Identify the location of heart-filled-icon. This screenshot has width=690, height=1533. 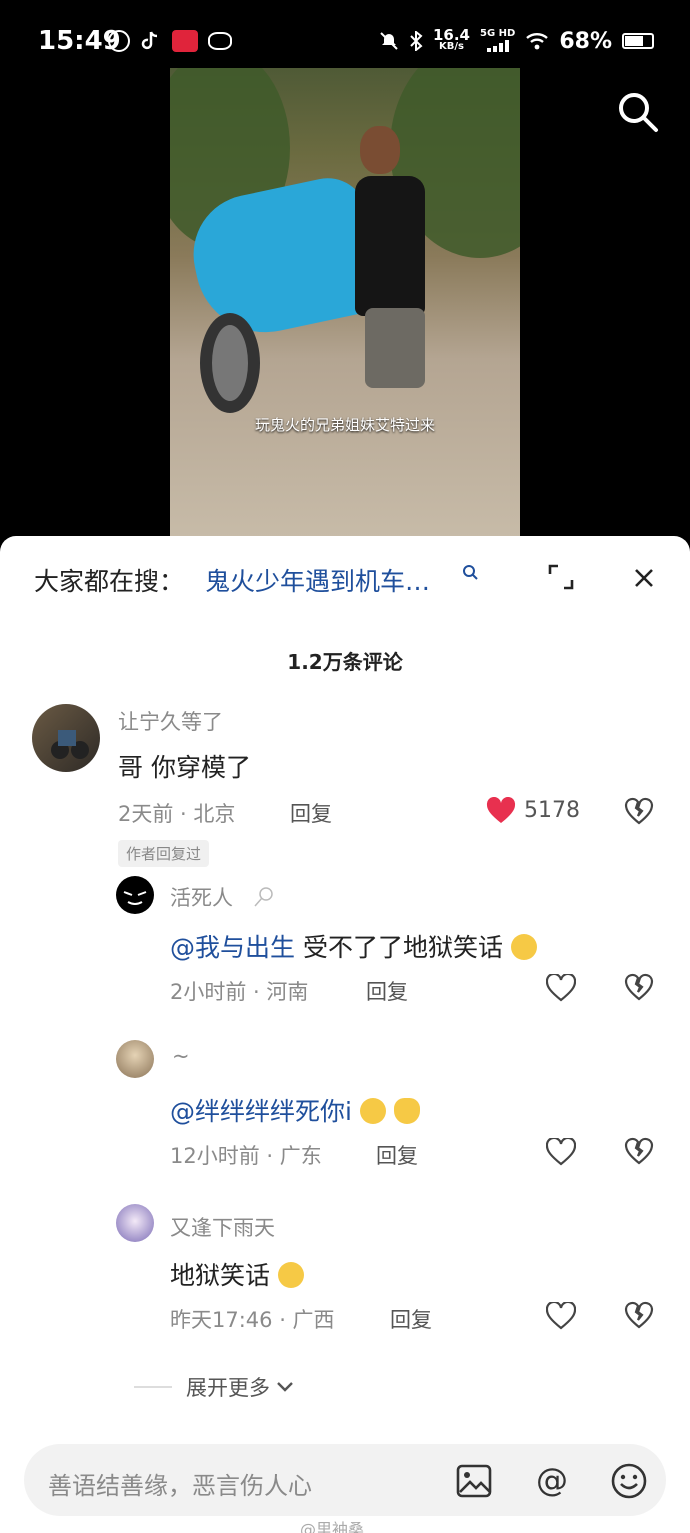
(501, 811).